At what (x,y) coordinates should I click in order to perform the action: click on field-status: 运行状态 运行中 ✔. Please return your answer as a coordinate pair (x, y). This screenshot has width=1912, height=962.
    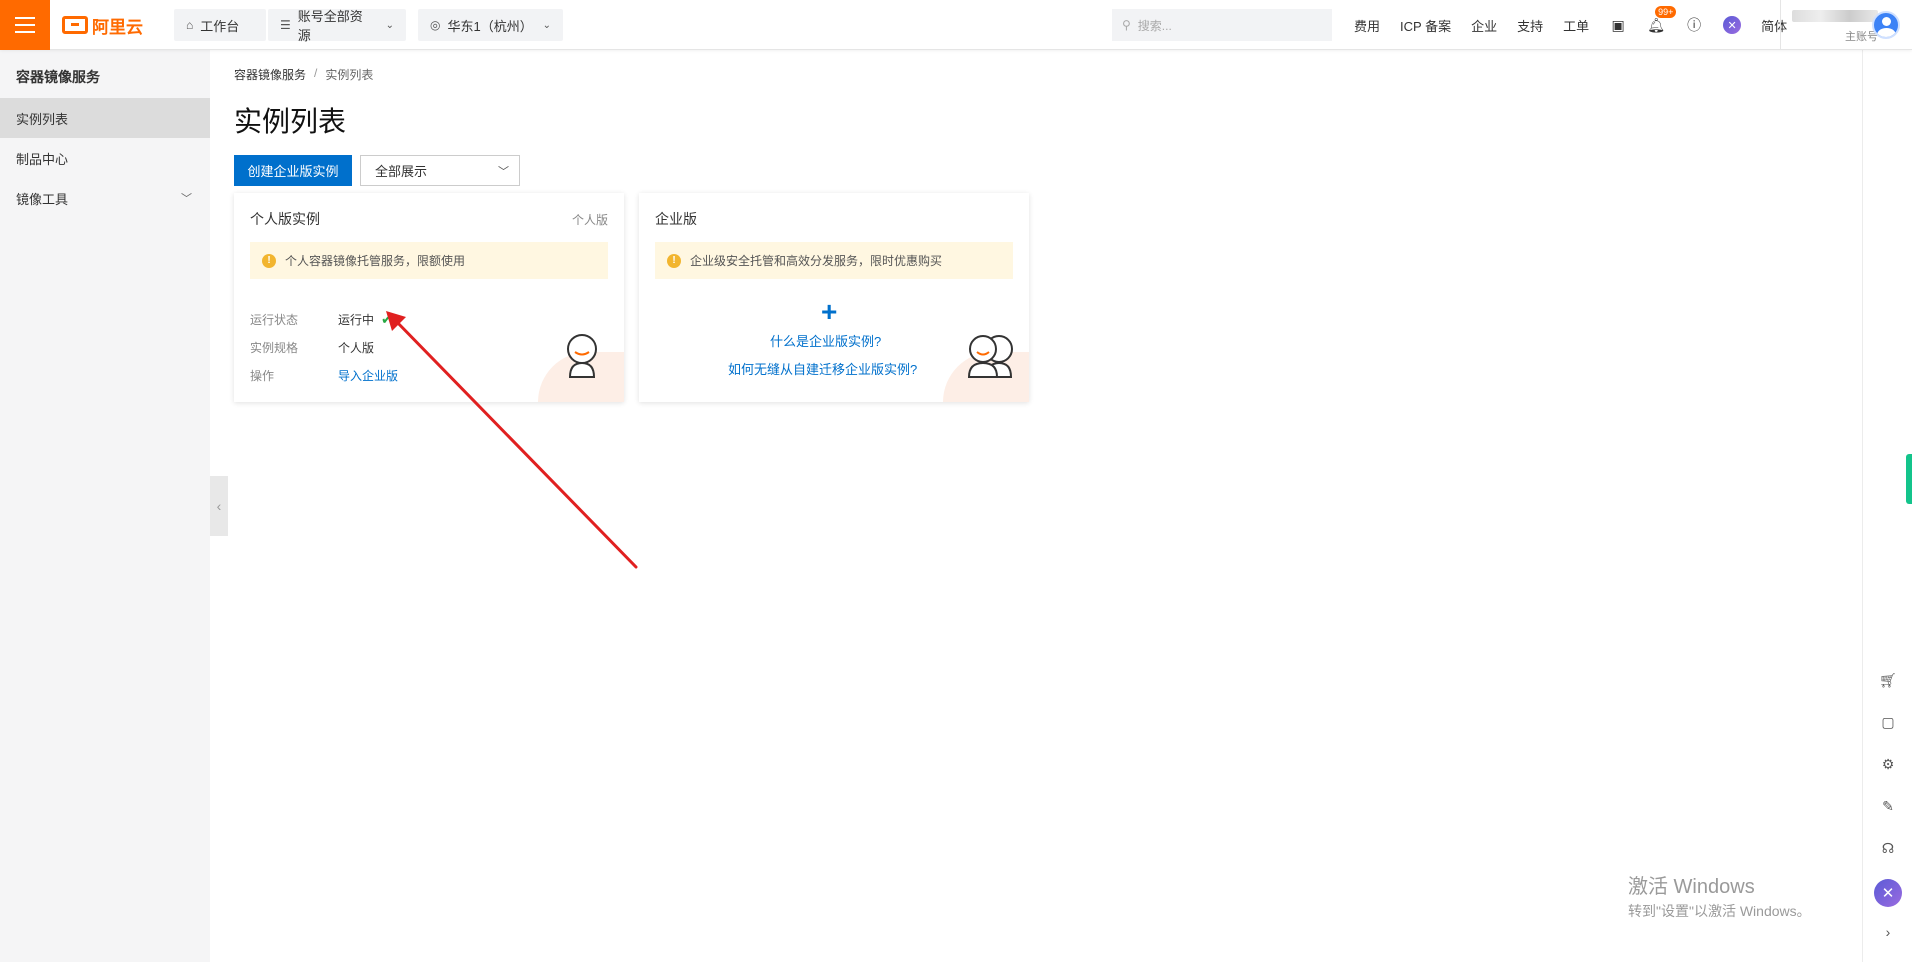
    Looking at the image, I should click on (321, 319).